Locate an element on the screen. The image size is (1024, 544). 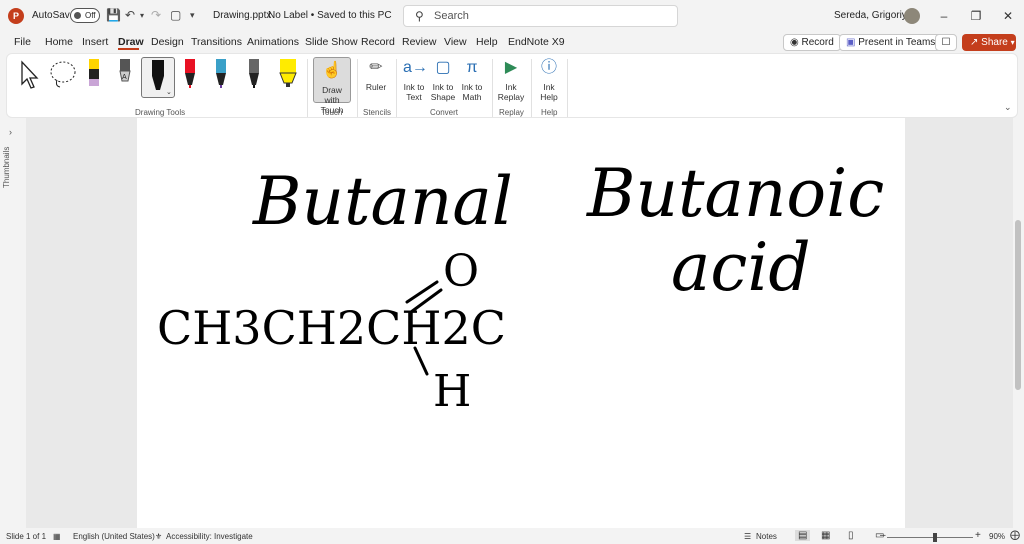
fit-slide-icon: ⨁ is located at coordinates (1015, 535).